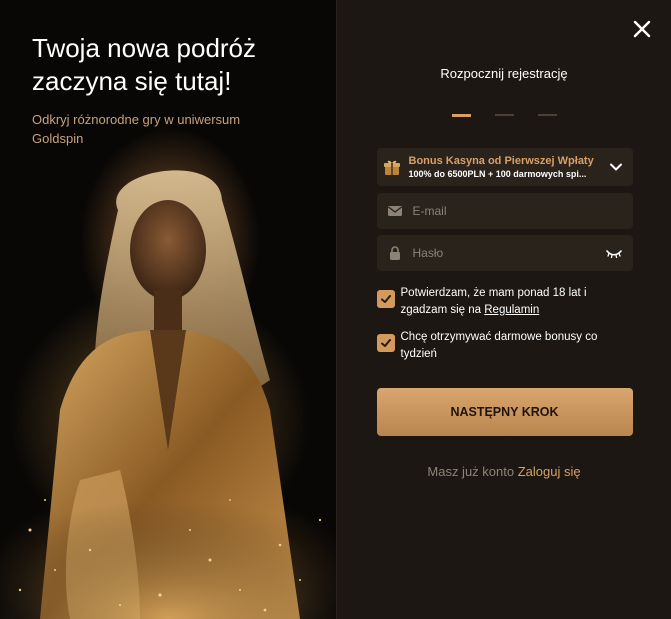 The height and width of the screenshot is (619, 671). I want to click on email-field, so click(504, 211).